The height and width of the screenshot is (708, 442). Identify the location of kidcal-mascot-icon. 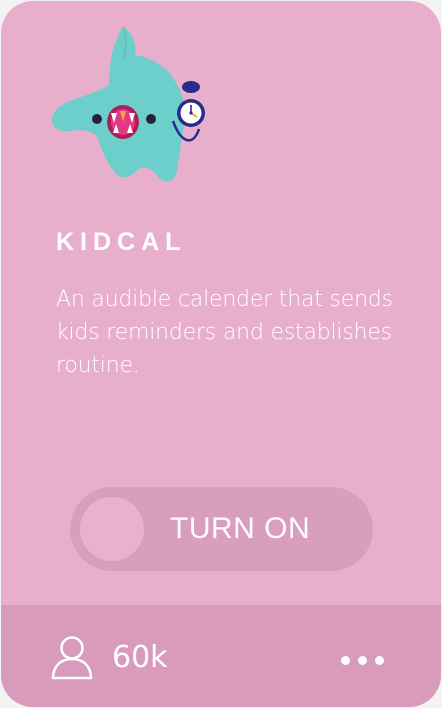
(128, 104).